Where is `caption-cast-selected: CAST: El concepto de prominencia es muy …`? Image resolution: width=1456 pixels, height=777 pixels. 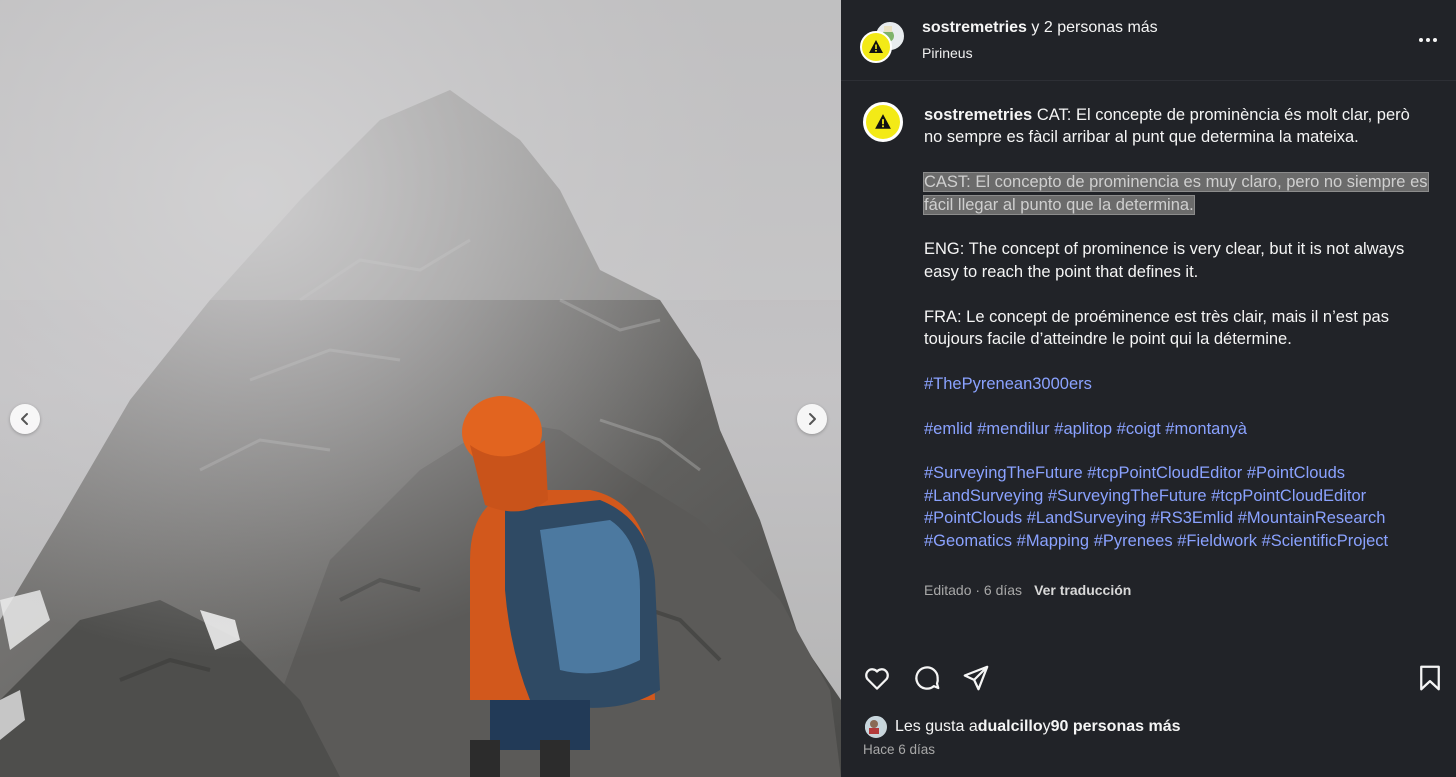 caption-cast-selected: CAST: El concepto de prominencia es muy … is located at coordinates (1176, 193).